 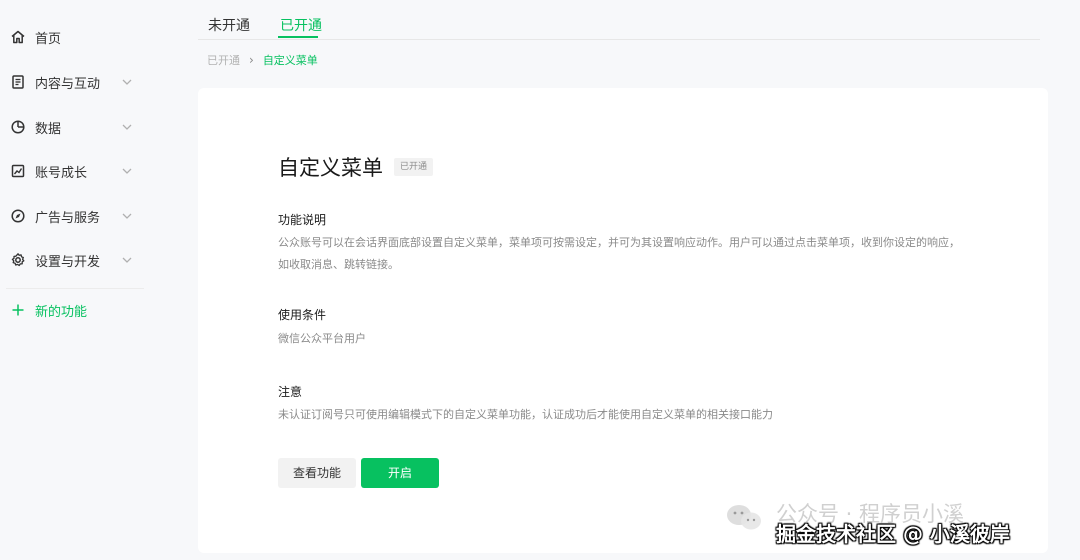 What do you see at coordinates (18, 127) in the screenshot?
I see `pie-chart-icon` at bounding box center [18, 127].